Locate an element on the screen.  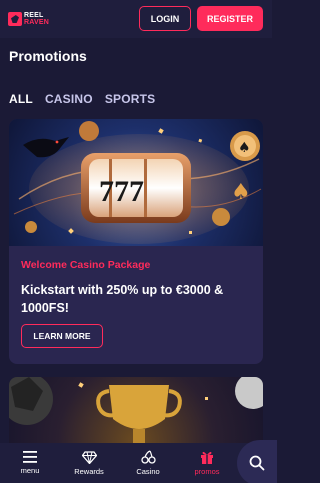
nav-promos: promos is located at coordinates (207, 463).